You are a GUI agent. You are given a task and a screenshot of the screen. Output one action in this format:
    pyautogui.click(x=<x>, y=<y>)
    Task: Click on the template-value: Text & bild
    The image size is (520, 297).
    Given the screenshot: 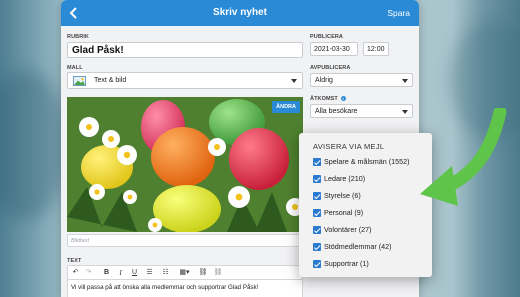 What is the action you would take?
    pyautogui.click(x=110, y=80)
    